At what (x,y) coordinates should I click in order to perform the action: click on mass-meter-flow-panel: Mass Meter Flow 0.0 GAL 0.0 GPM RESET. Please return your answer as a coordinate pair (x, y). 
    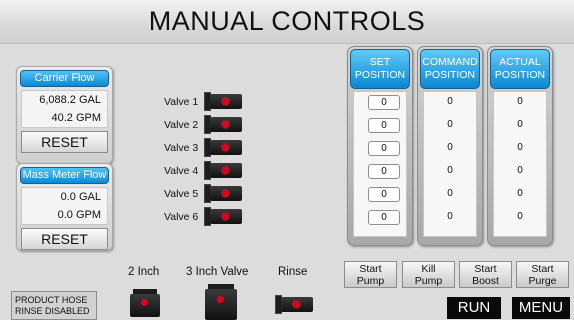
    Looking at the image, I should click on (64, 207).